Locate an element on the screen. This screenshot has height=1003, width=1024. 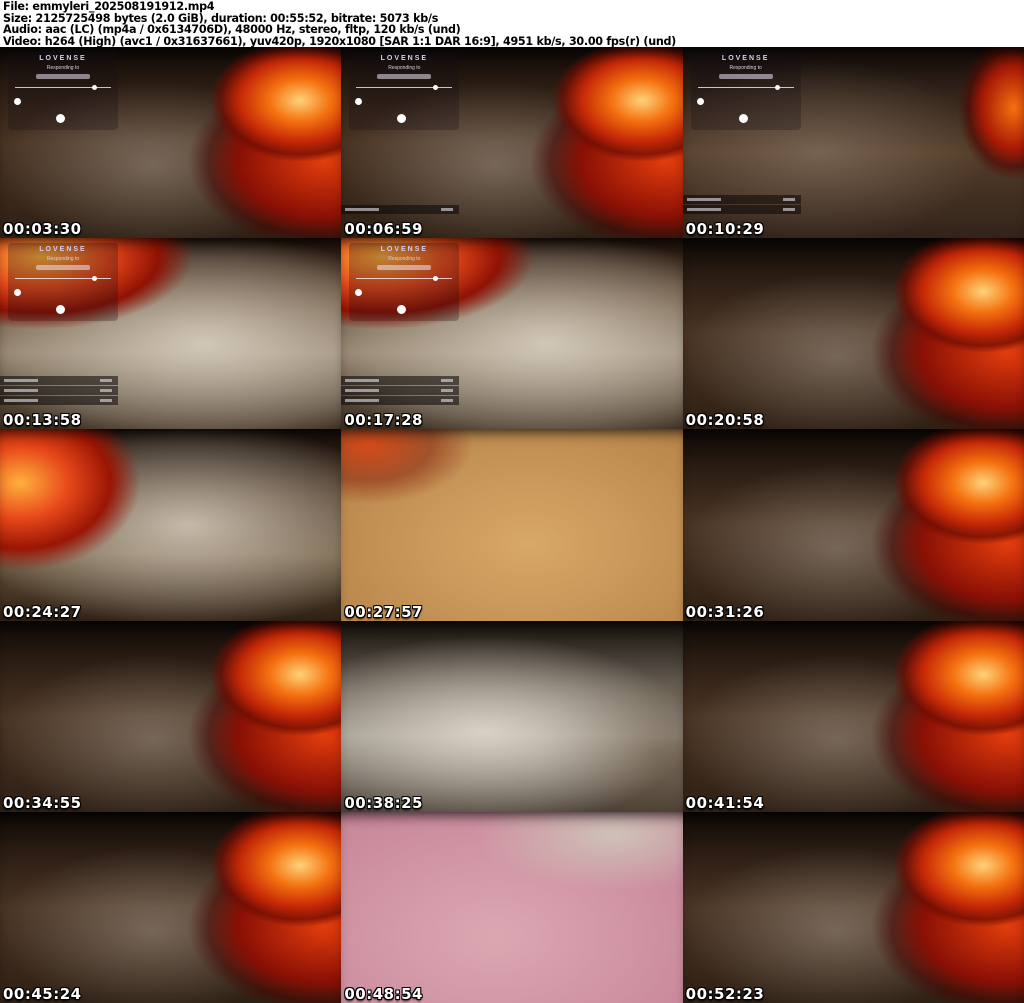
timestamp-label: 00:45:24 is located at coordinates (42, 993).